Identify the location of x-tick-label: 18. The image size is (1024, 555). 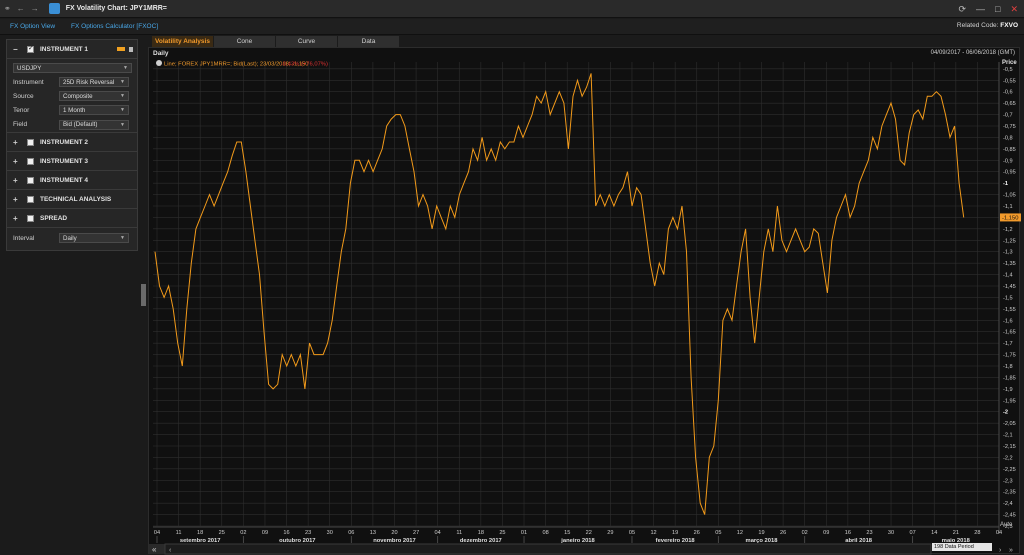
(481, 533).